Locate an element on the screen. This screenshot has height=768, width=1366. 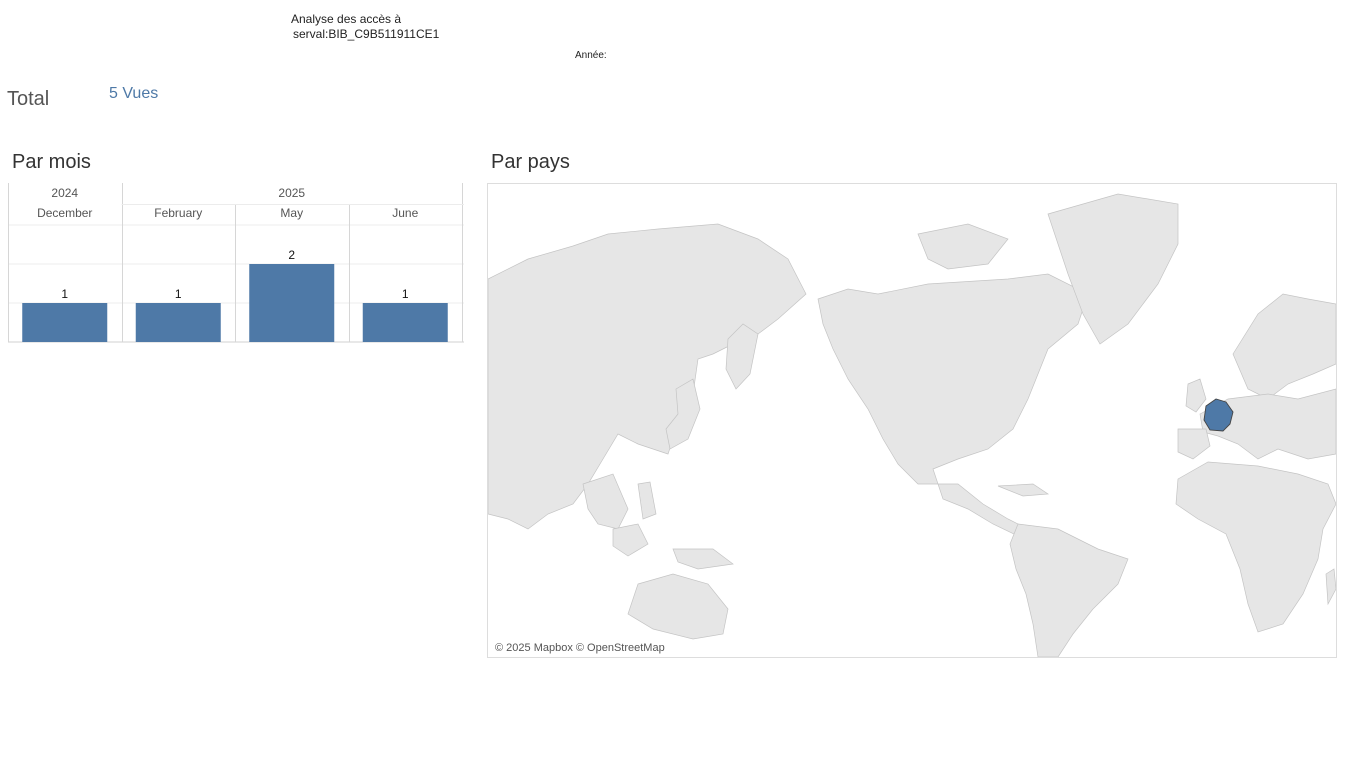
land-cuba is located at coordinates (1023, 490).